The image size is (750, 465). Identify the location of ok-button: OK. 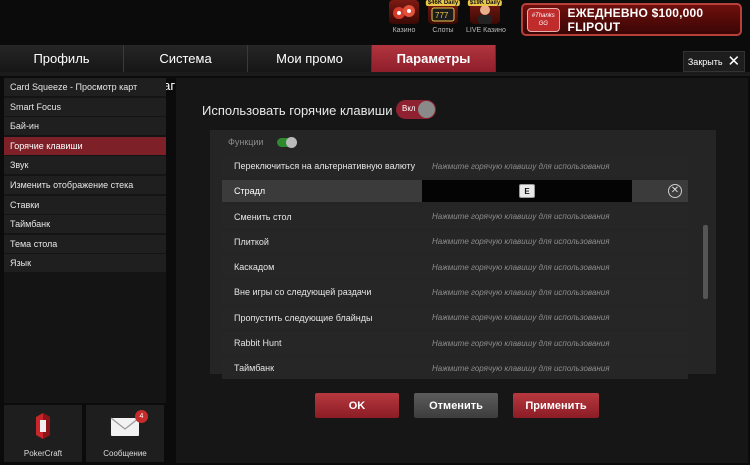
(357, 405).